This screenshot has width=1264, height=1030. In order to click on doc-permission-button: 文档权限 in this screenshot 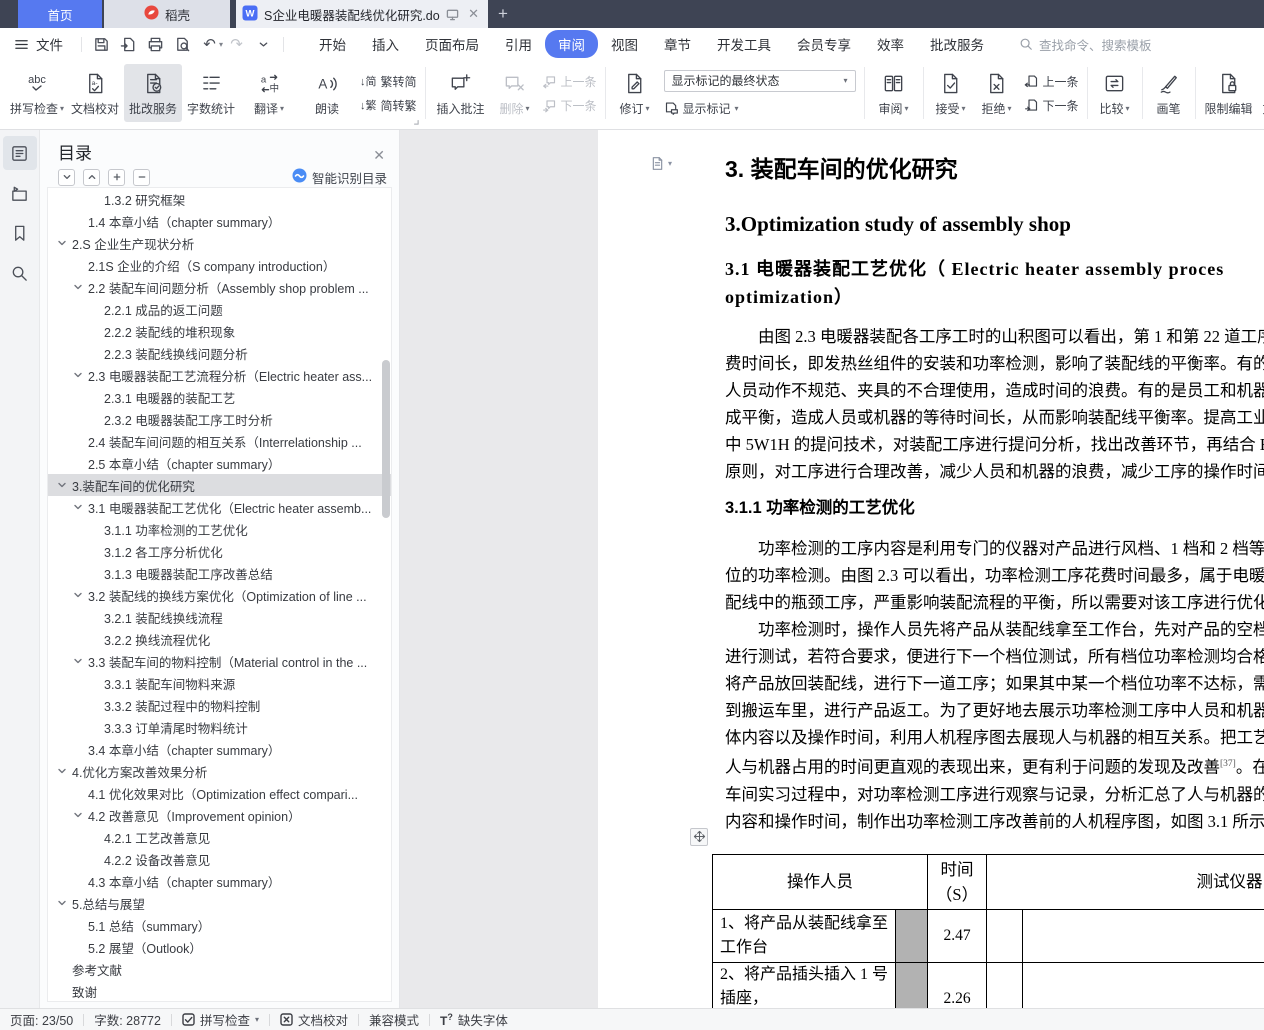, I will do `click(1261, 93)`.